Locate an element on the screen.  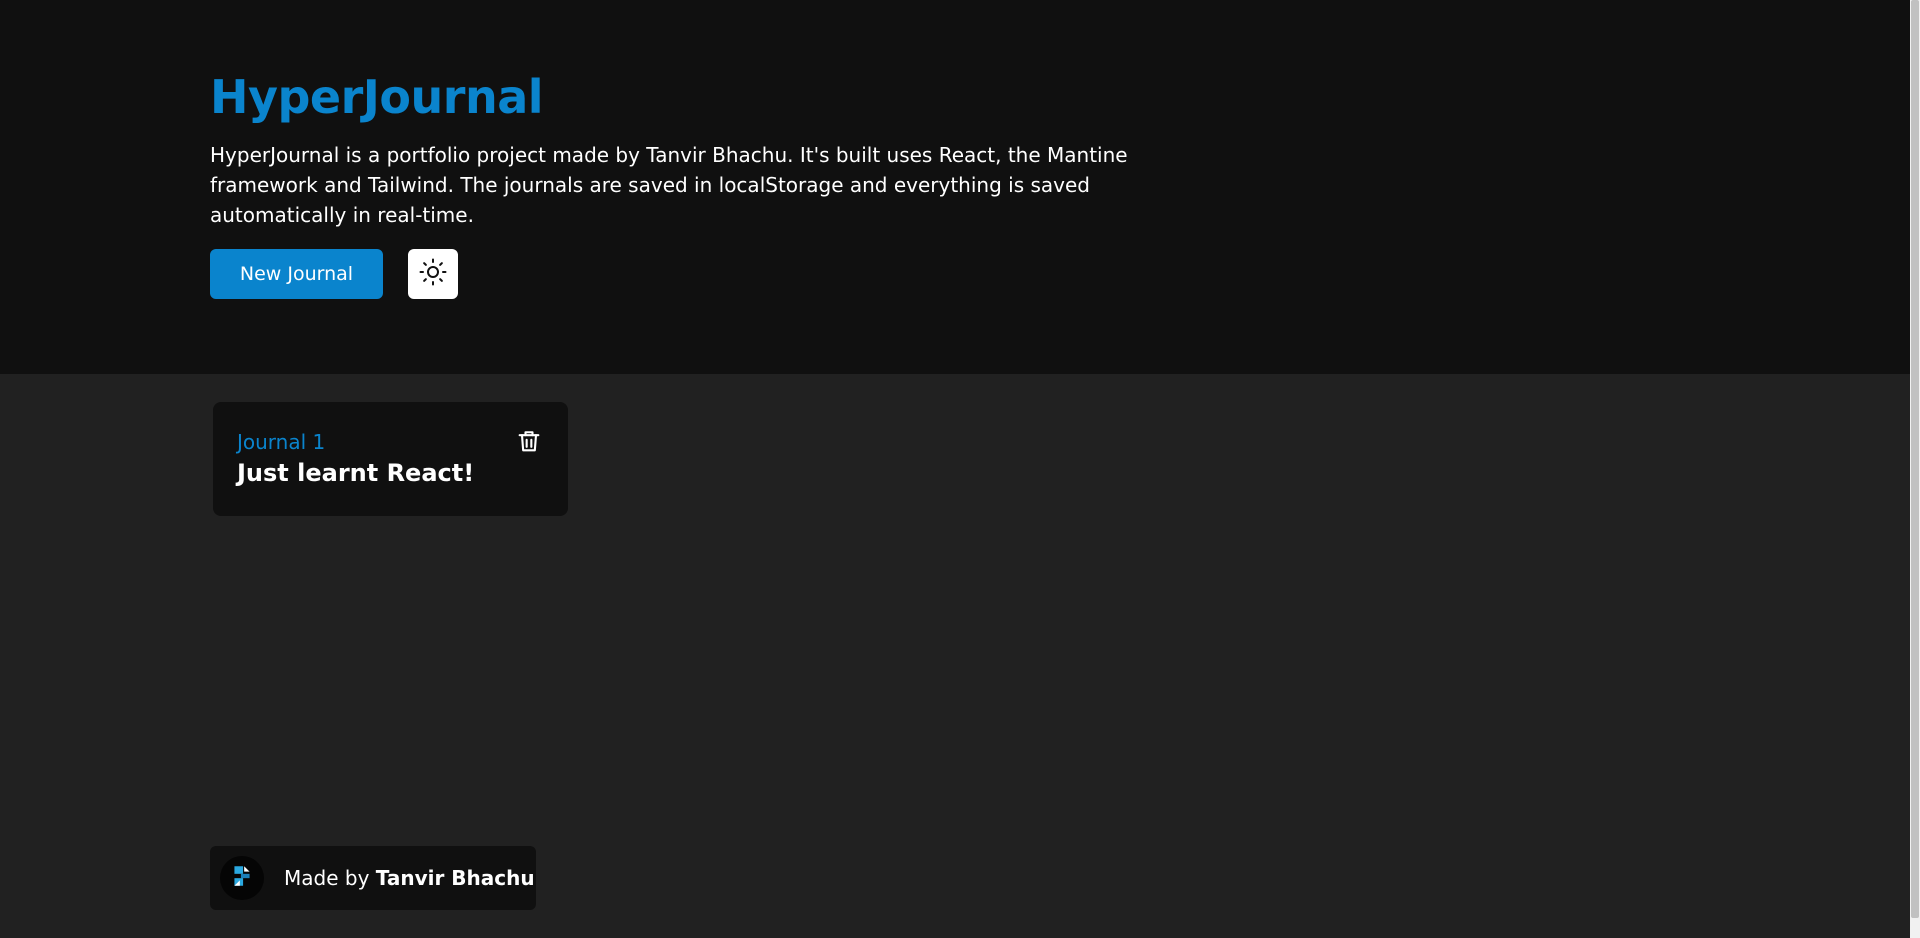
scrollbar-thumb is located at coordinates (1915, 459).